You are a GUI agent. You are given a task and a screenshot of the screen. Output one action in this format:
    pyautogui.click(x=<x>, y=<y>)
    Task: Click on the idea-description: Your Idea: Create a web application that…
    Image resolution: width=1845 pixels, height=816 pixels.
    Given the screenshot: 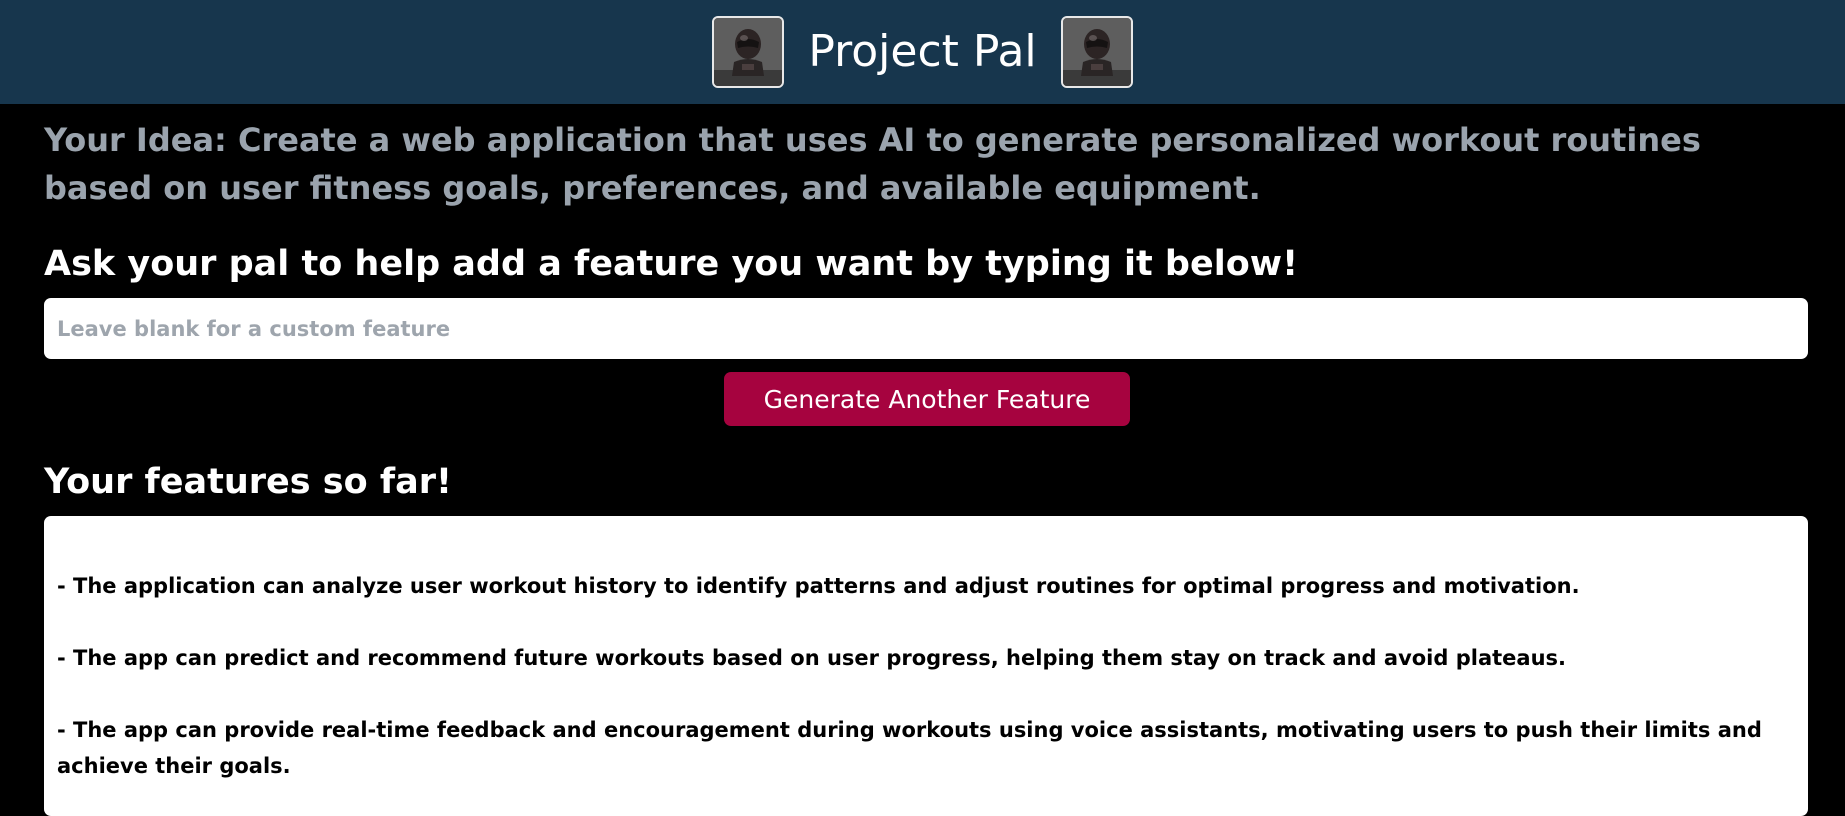 What is the action you would take?
    pyautogui.click(x=872, y=164)
    